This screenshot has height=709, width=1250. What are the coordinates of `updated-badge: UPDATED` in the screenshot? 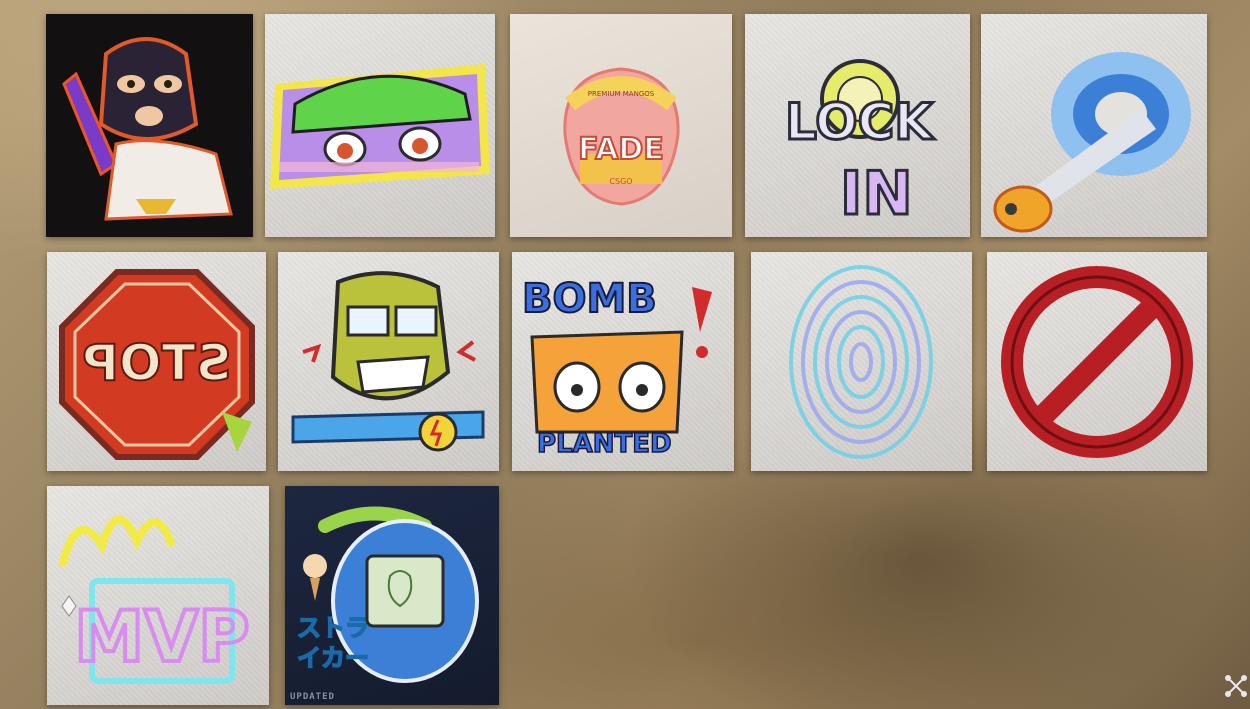 It's located at (312, 697).